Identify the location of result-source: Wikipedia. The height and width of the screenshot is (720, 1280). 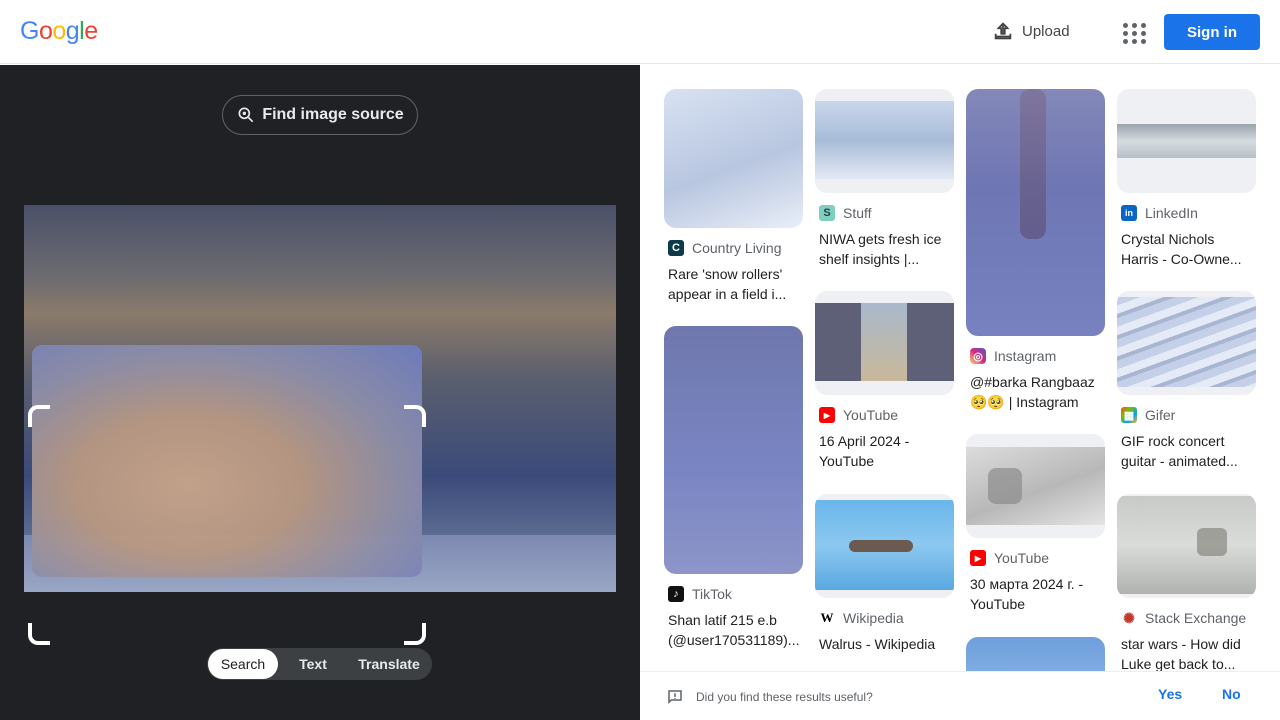
(873, 618).